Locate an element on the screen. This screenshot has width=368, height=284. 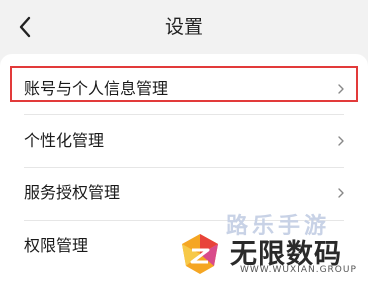
settings-item-label: 服务授权管理 is located at coordinates (72, 192).